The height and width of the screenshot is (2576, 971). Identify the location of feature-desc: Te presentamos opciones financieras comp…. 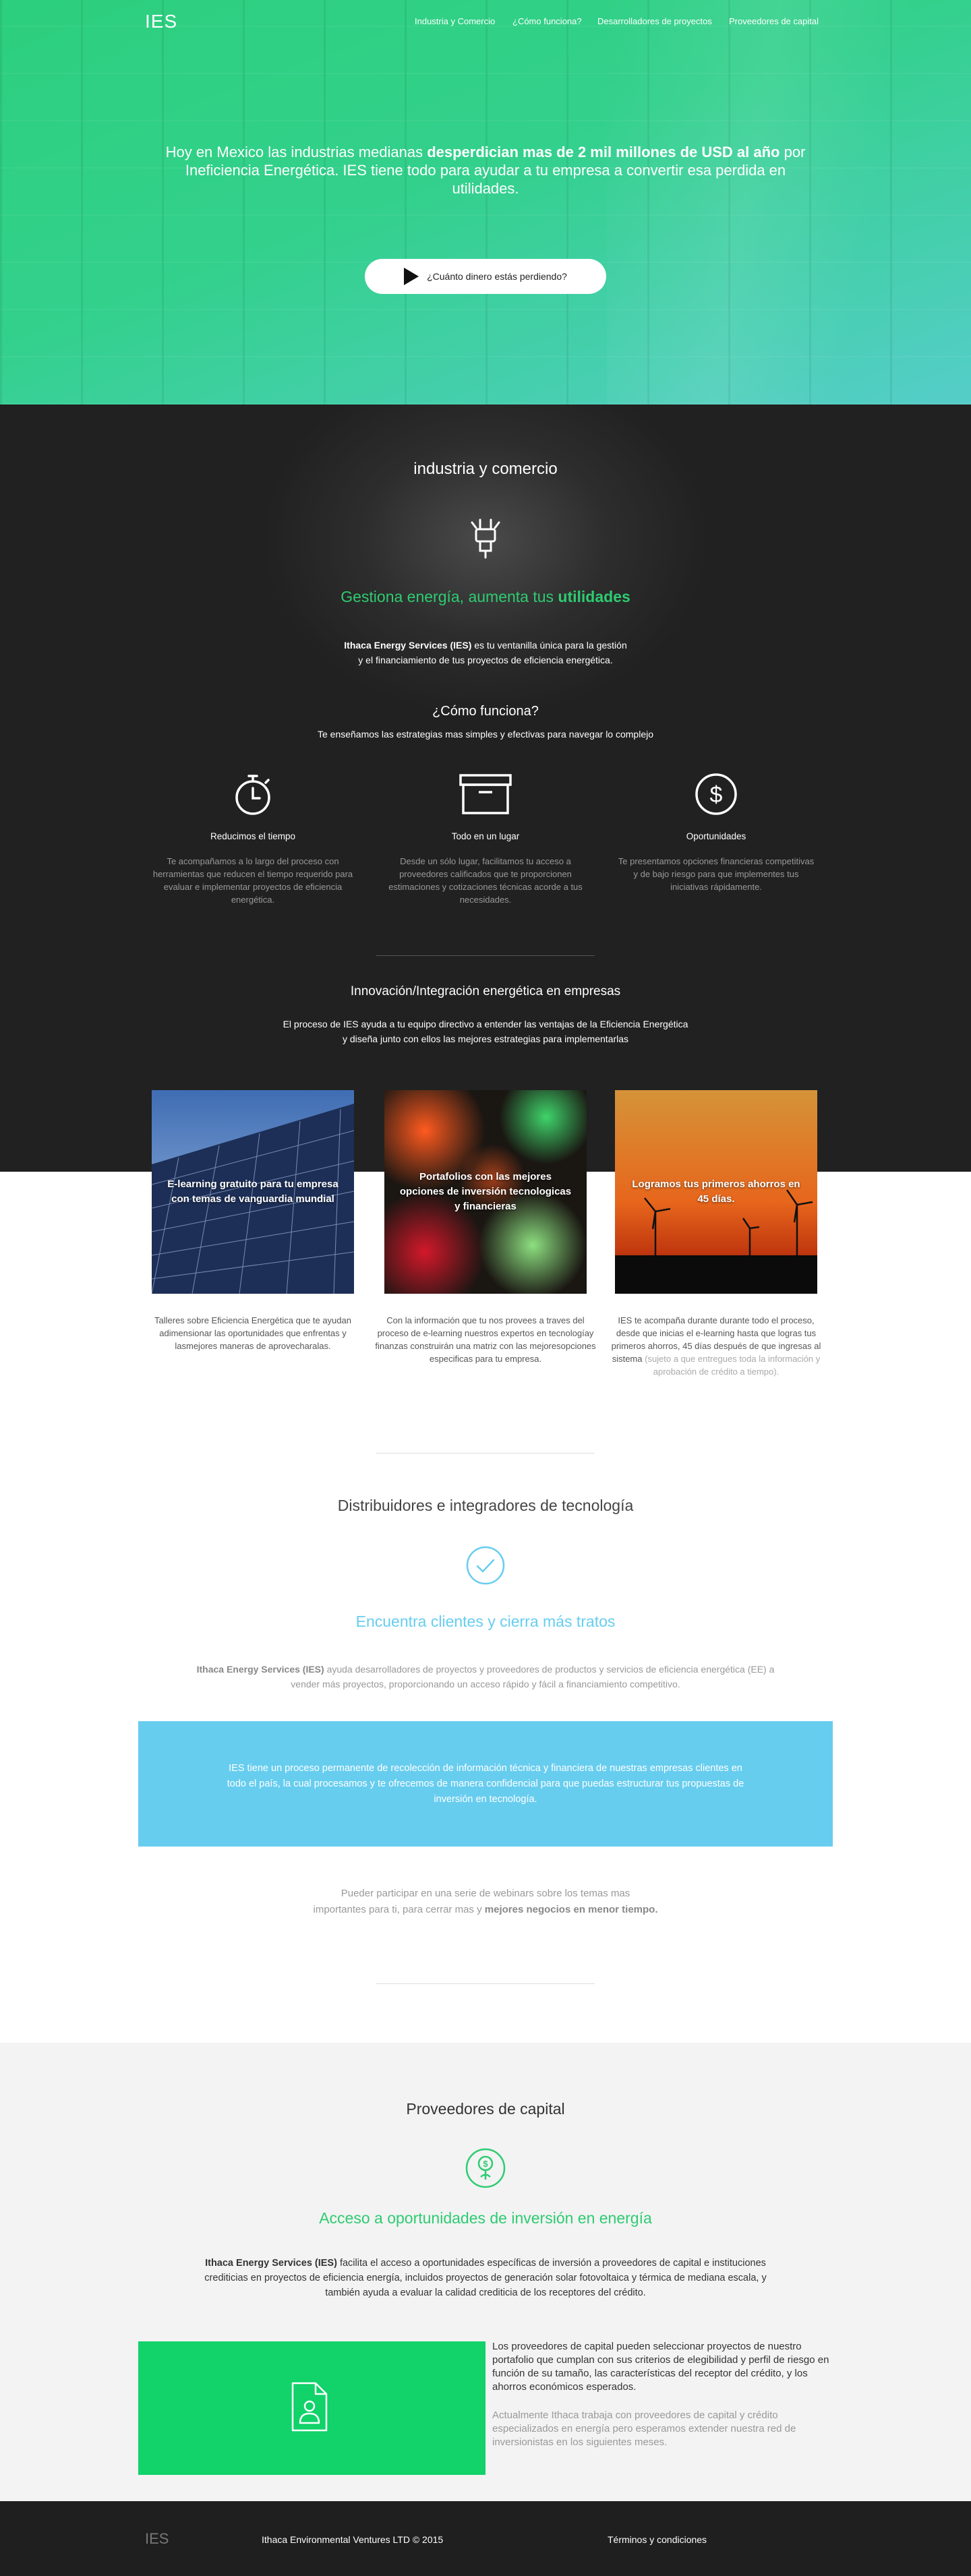
(717, 874).